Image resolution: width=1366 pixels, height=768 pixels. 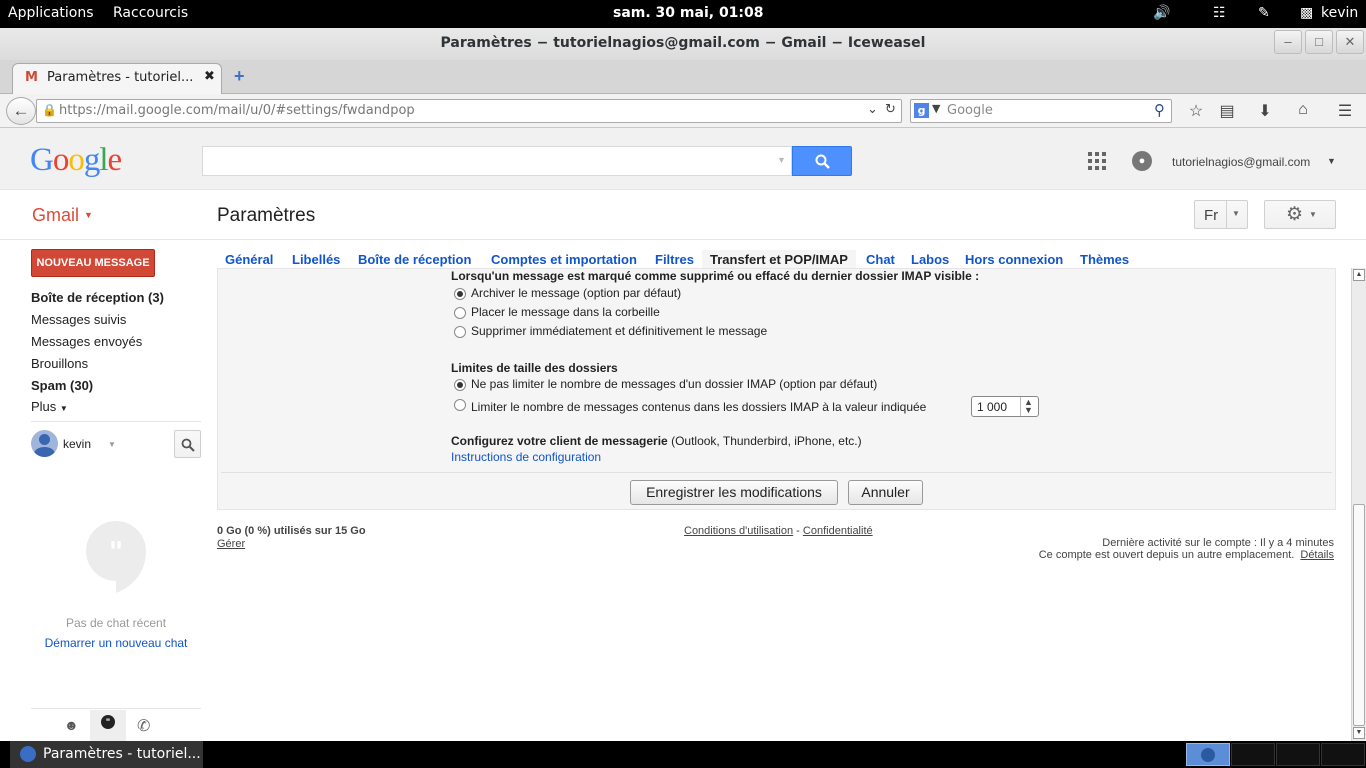 What do you see at coordinates (1359, 275) in the screenshot?
I see `scroll-up-icon: ▲` at bounding box center [1359, 275].